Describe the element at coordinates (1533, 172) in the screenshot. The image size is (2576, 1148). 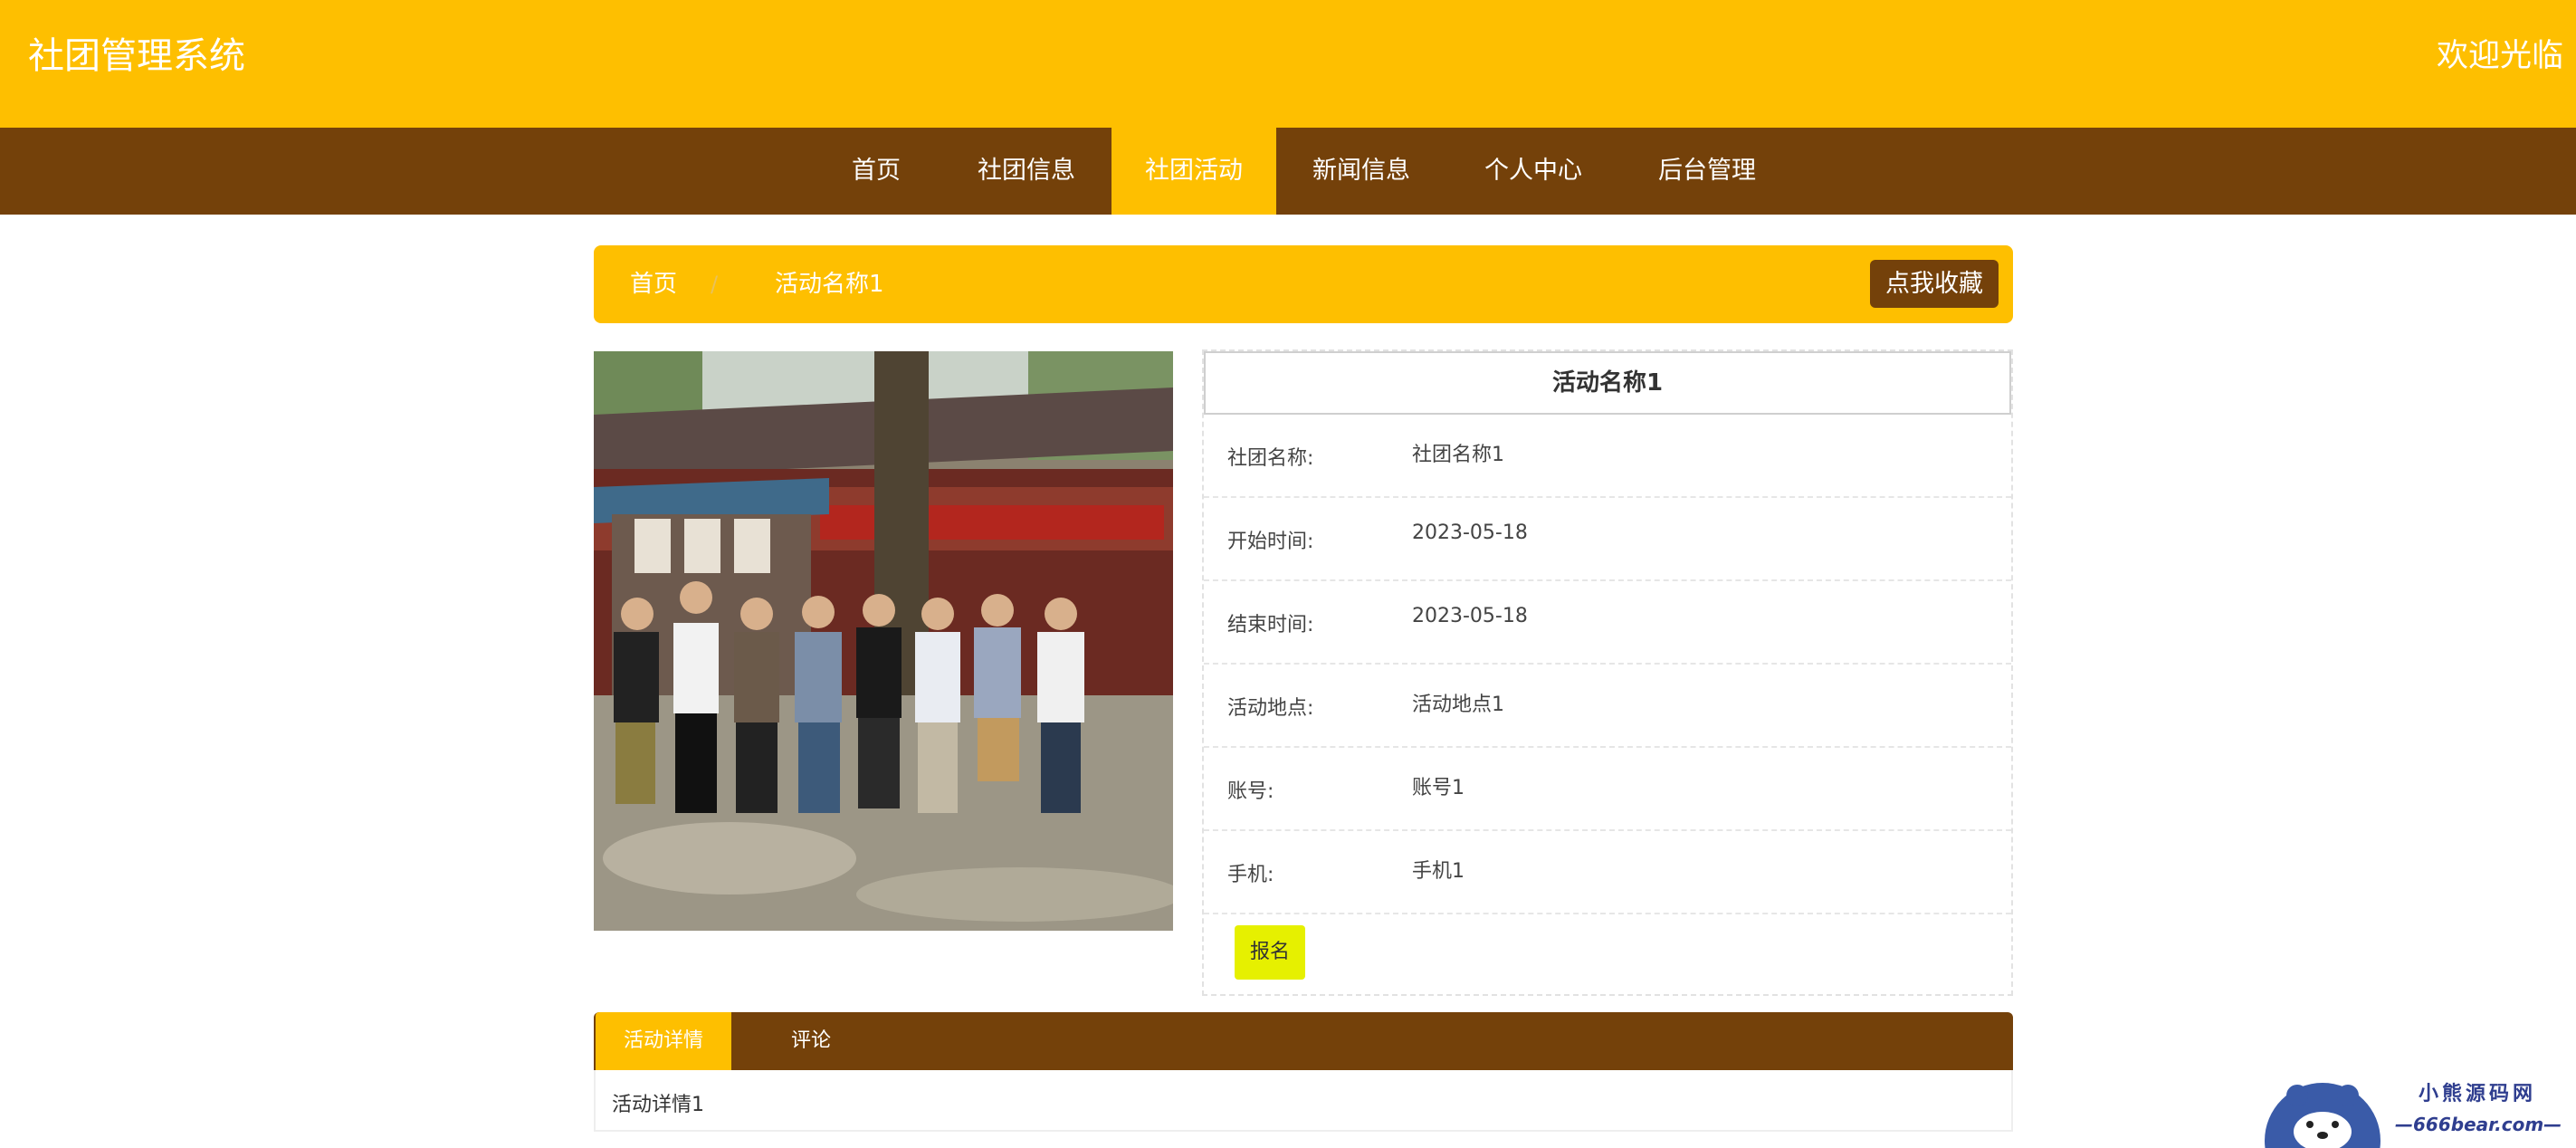
I see `nav-item-personal-center: 个人中心` at that location.